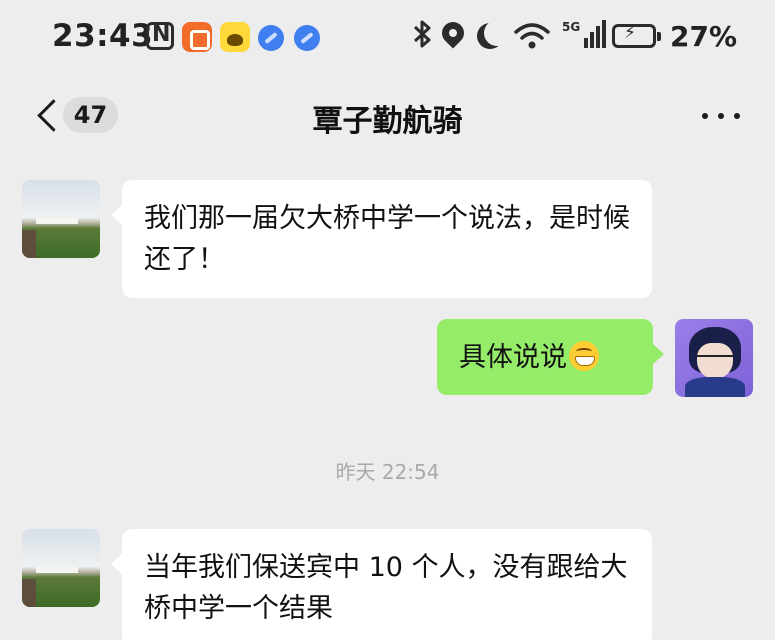 The height and width of the screenshot is (640, 775). Describe the element at coordinates (584, 35) in the screenshot. I see `signal-5g-icon: 5G` at that location.